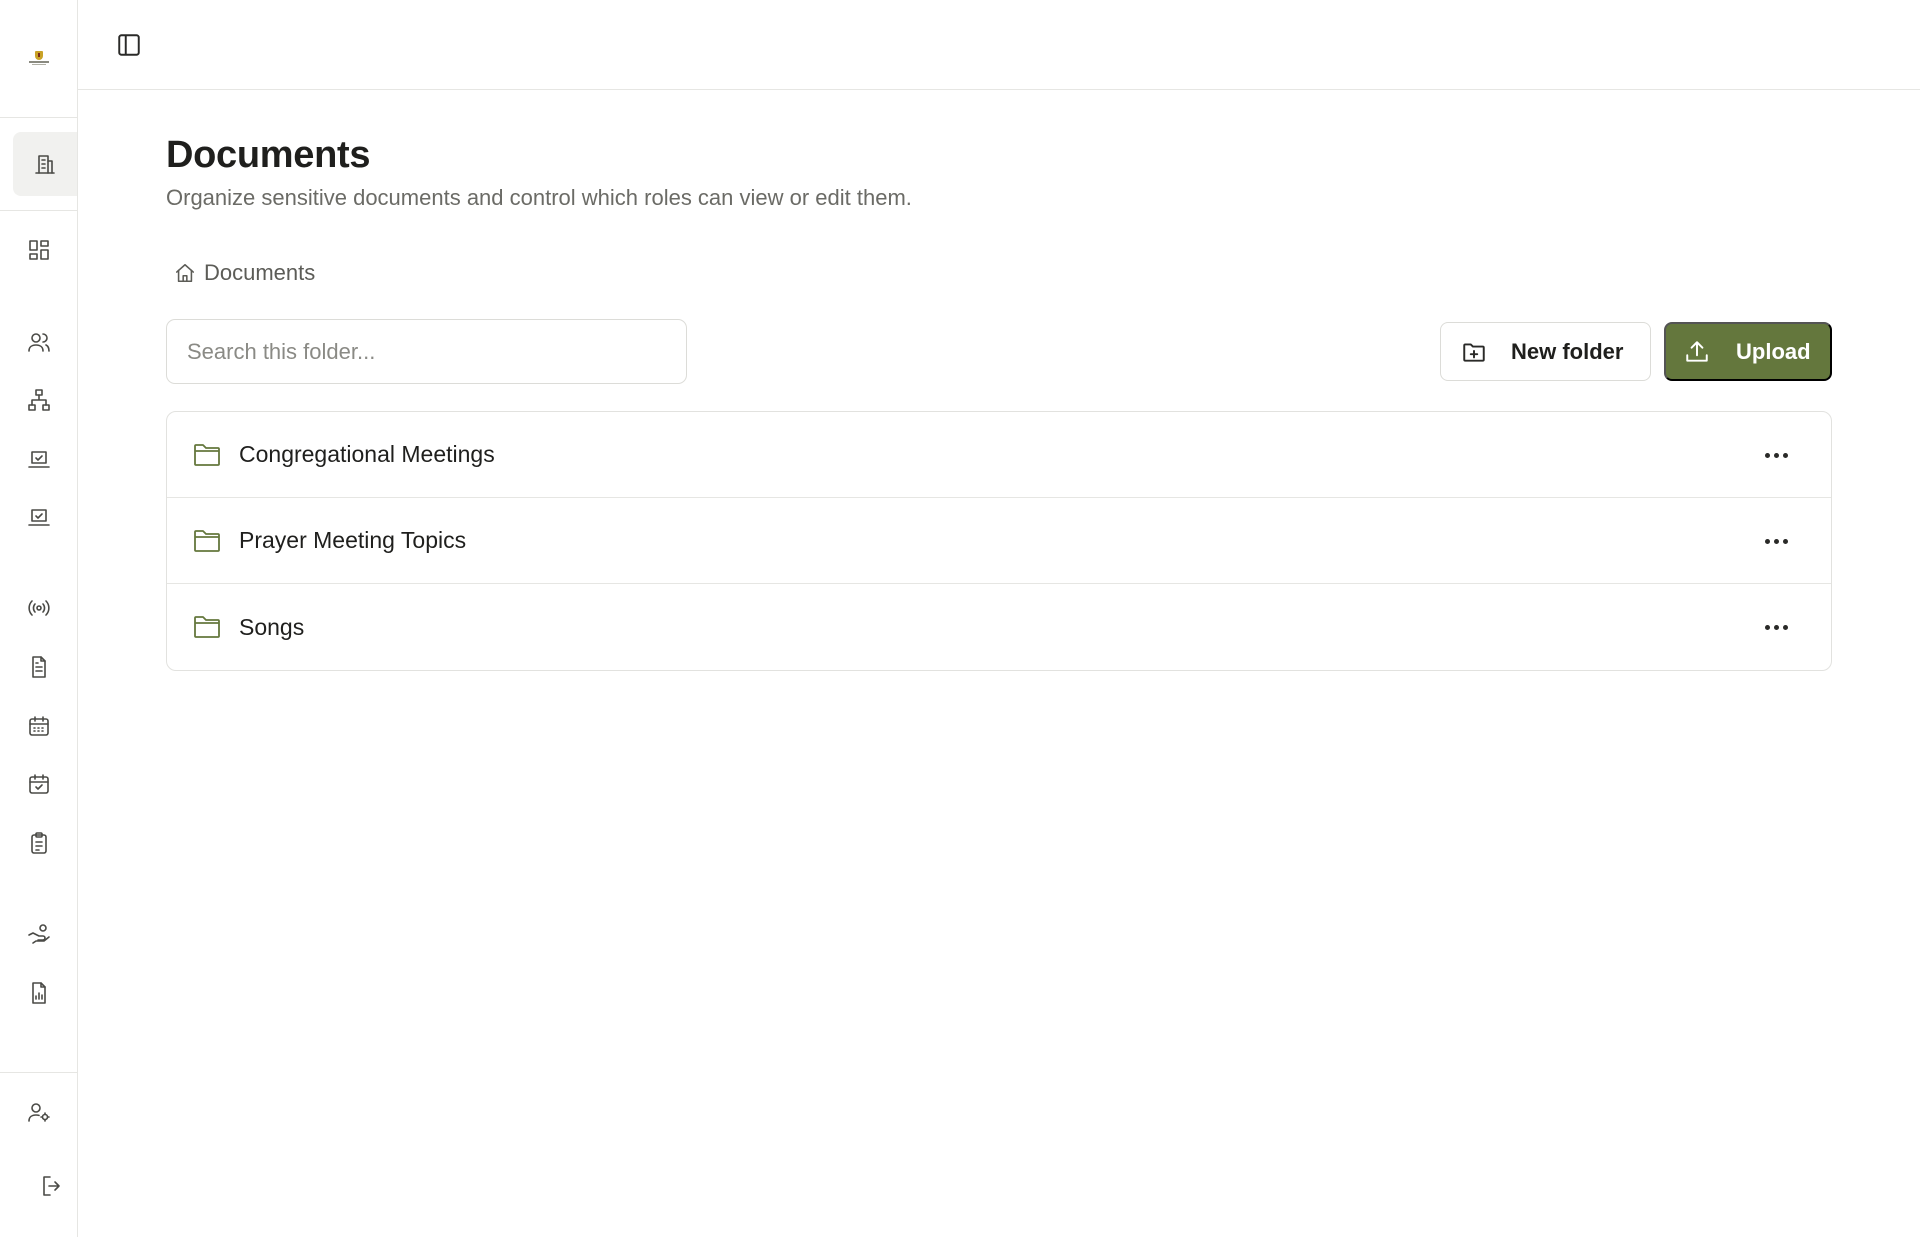 The width and height of the screenshot is (1920, 1237). I want to click on folder-name: Congregational Meetings, so click(367, 454).